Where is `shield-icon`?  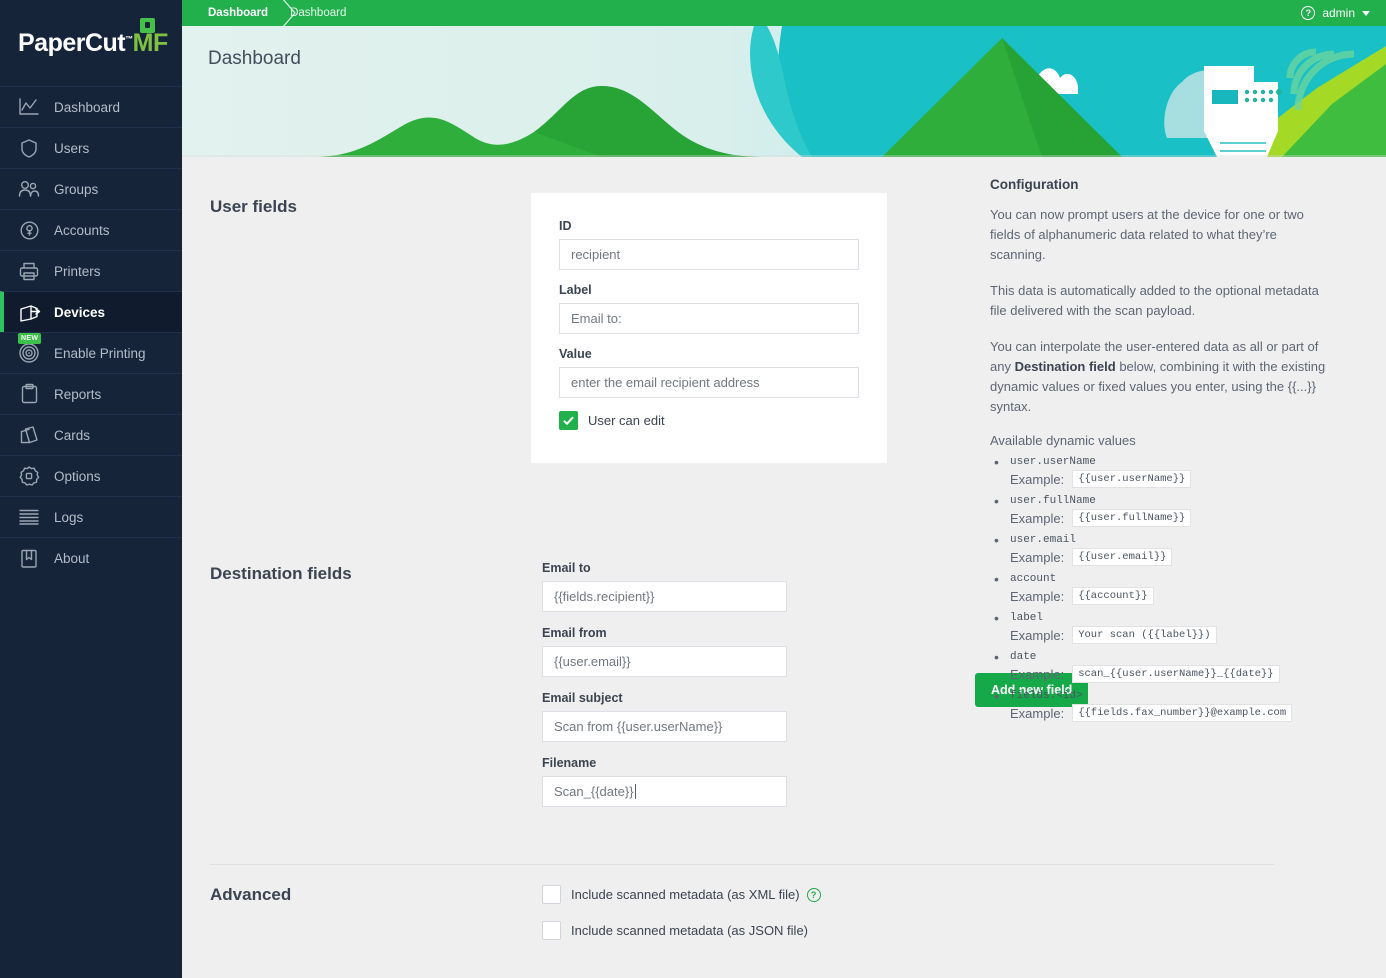
shield-icon is located at coordinates (29, 148).